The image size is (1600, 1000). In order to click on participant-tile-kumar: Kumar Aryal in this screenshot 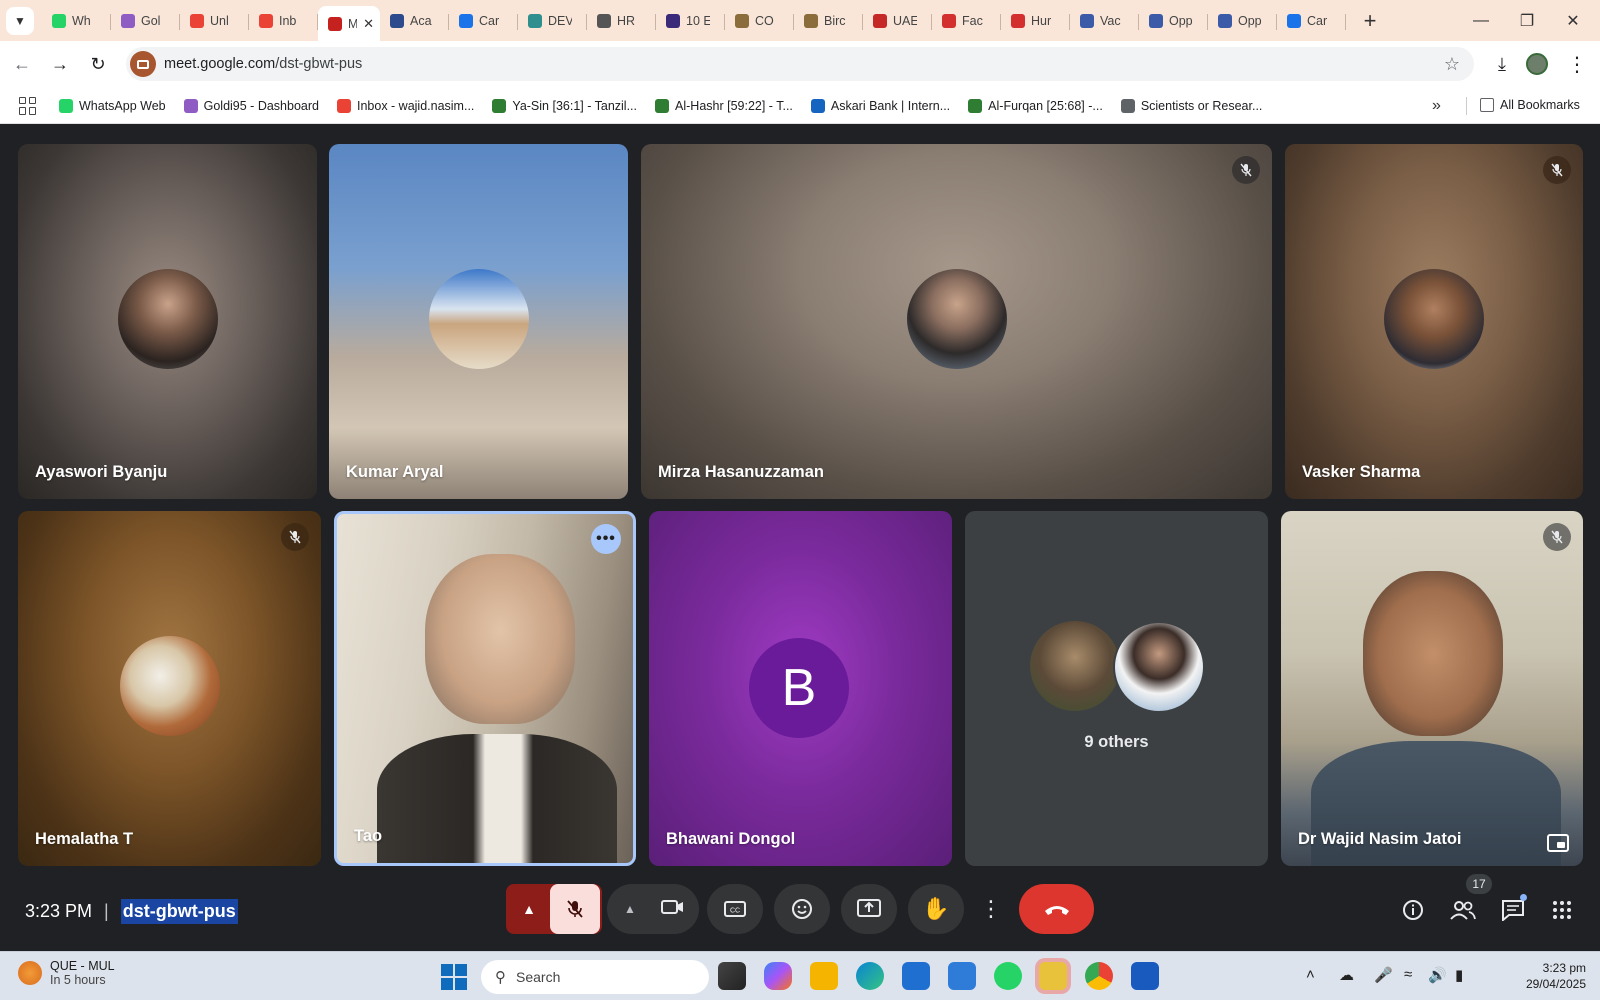, I will do `click(478, 321)`.